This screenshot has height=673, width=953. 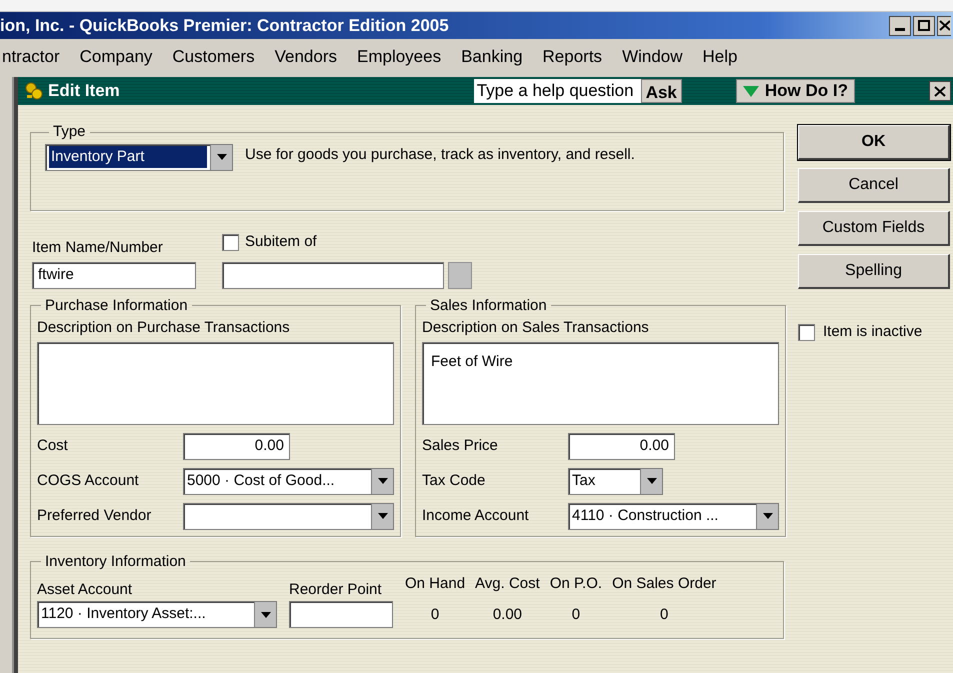 What do you see at coordinates (661, 91) in the screenshot?
I see `ask-button: Ask` at bounding box center [661, 91].